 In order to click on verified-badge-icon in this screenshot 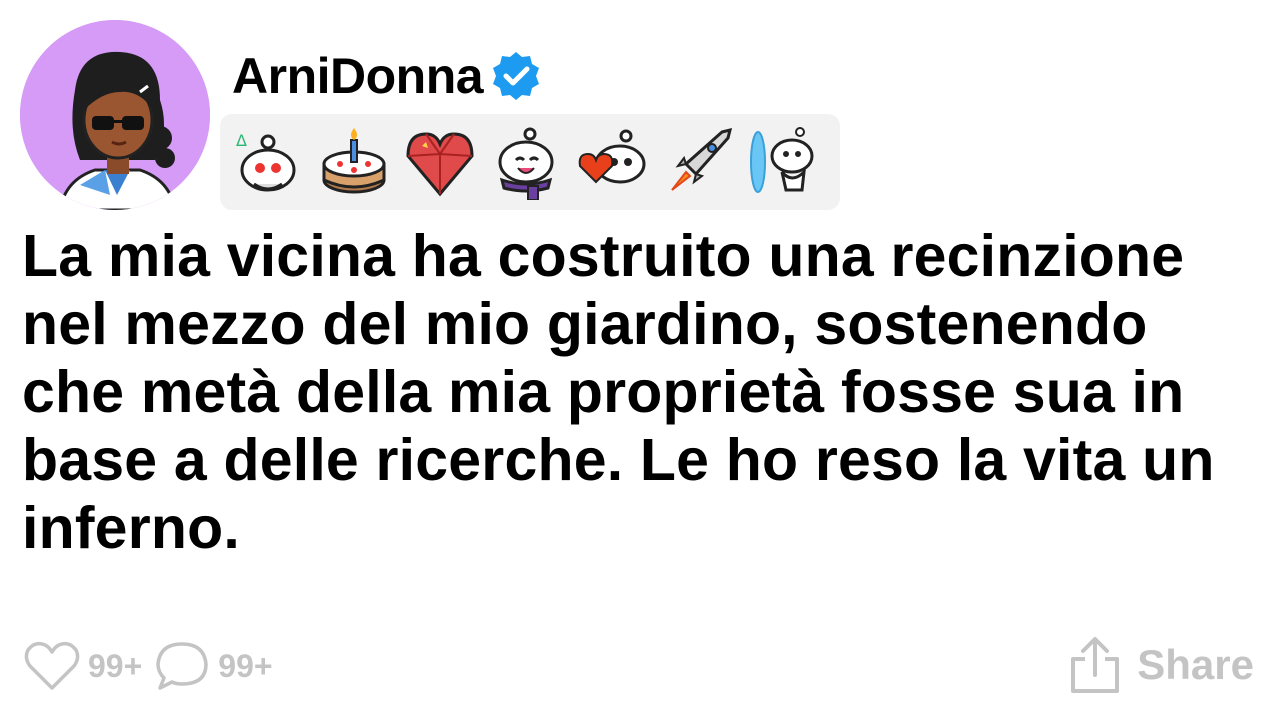, I will do `click(516, 76)`.